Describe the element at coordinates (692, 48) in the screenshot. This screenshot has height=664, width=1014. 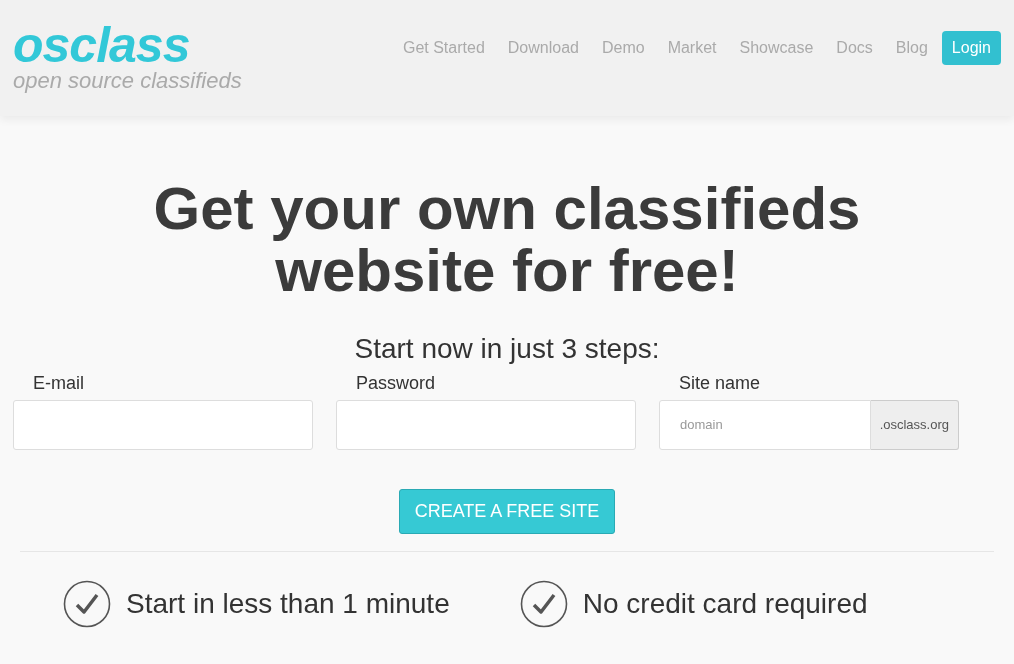
I see `nav-link: Market` at that location.